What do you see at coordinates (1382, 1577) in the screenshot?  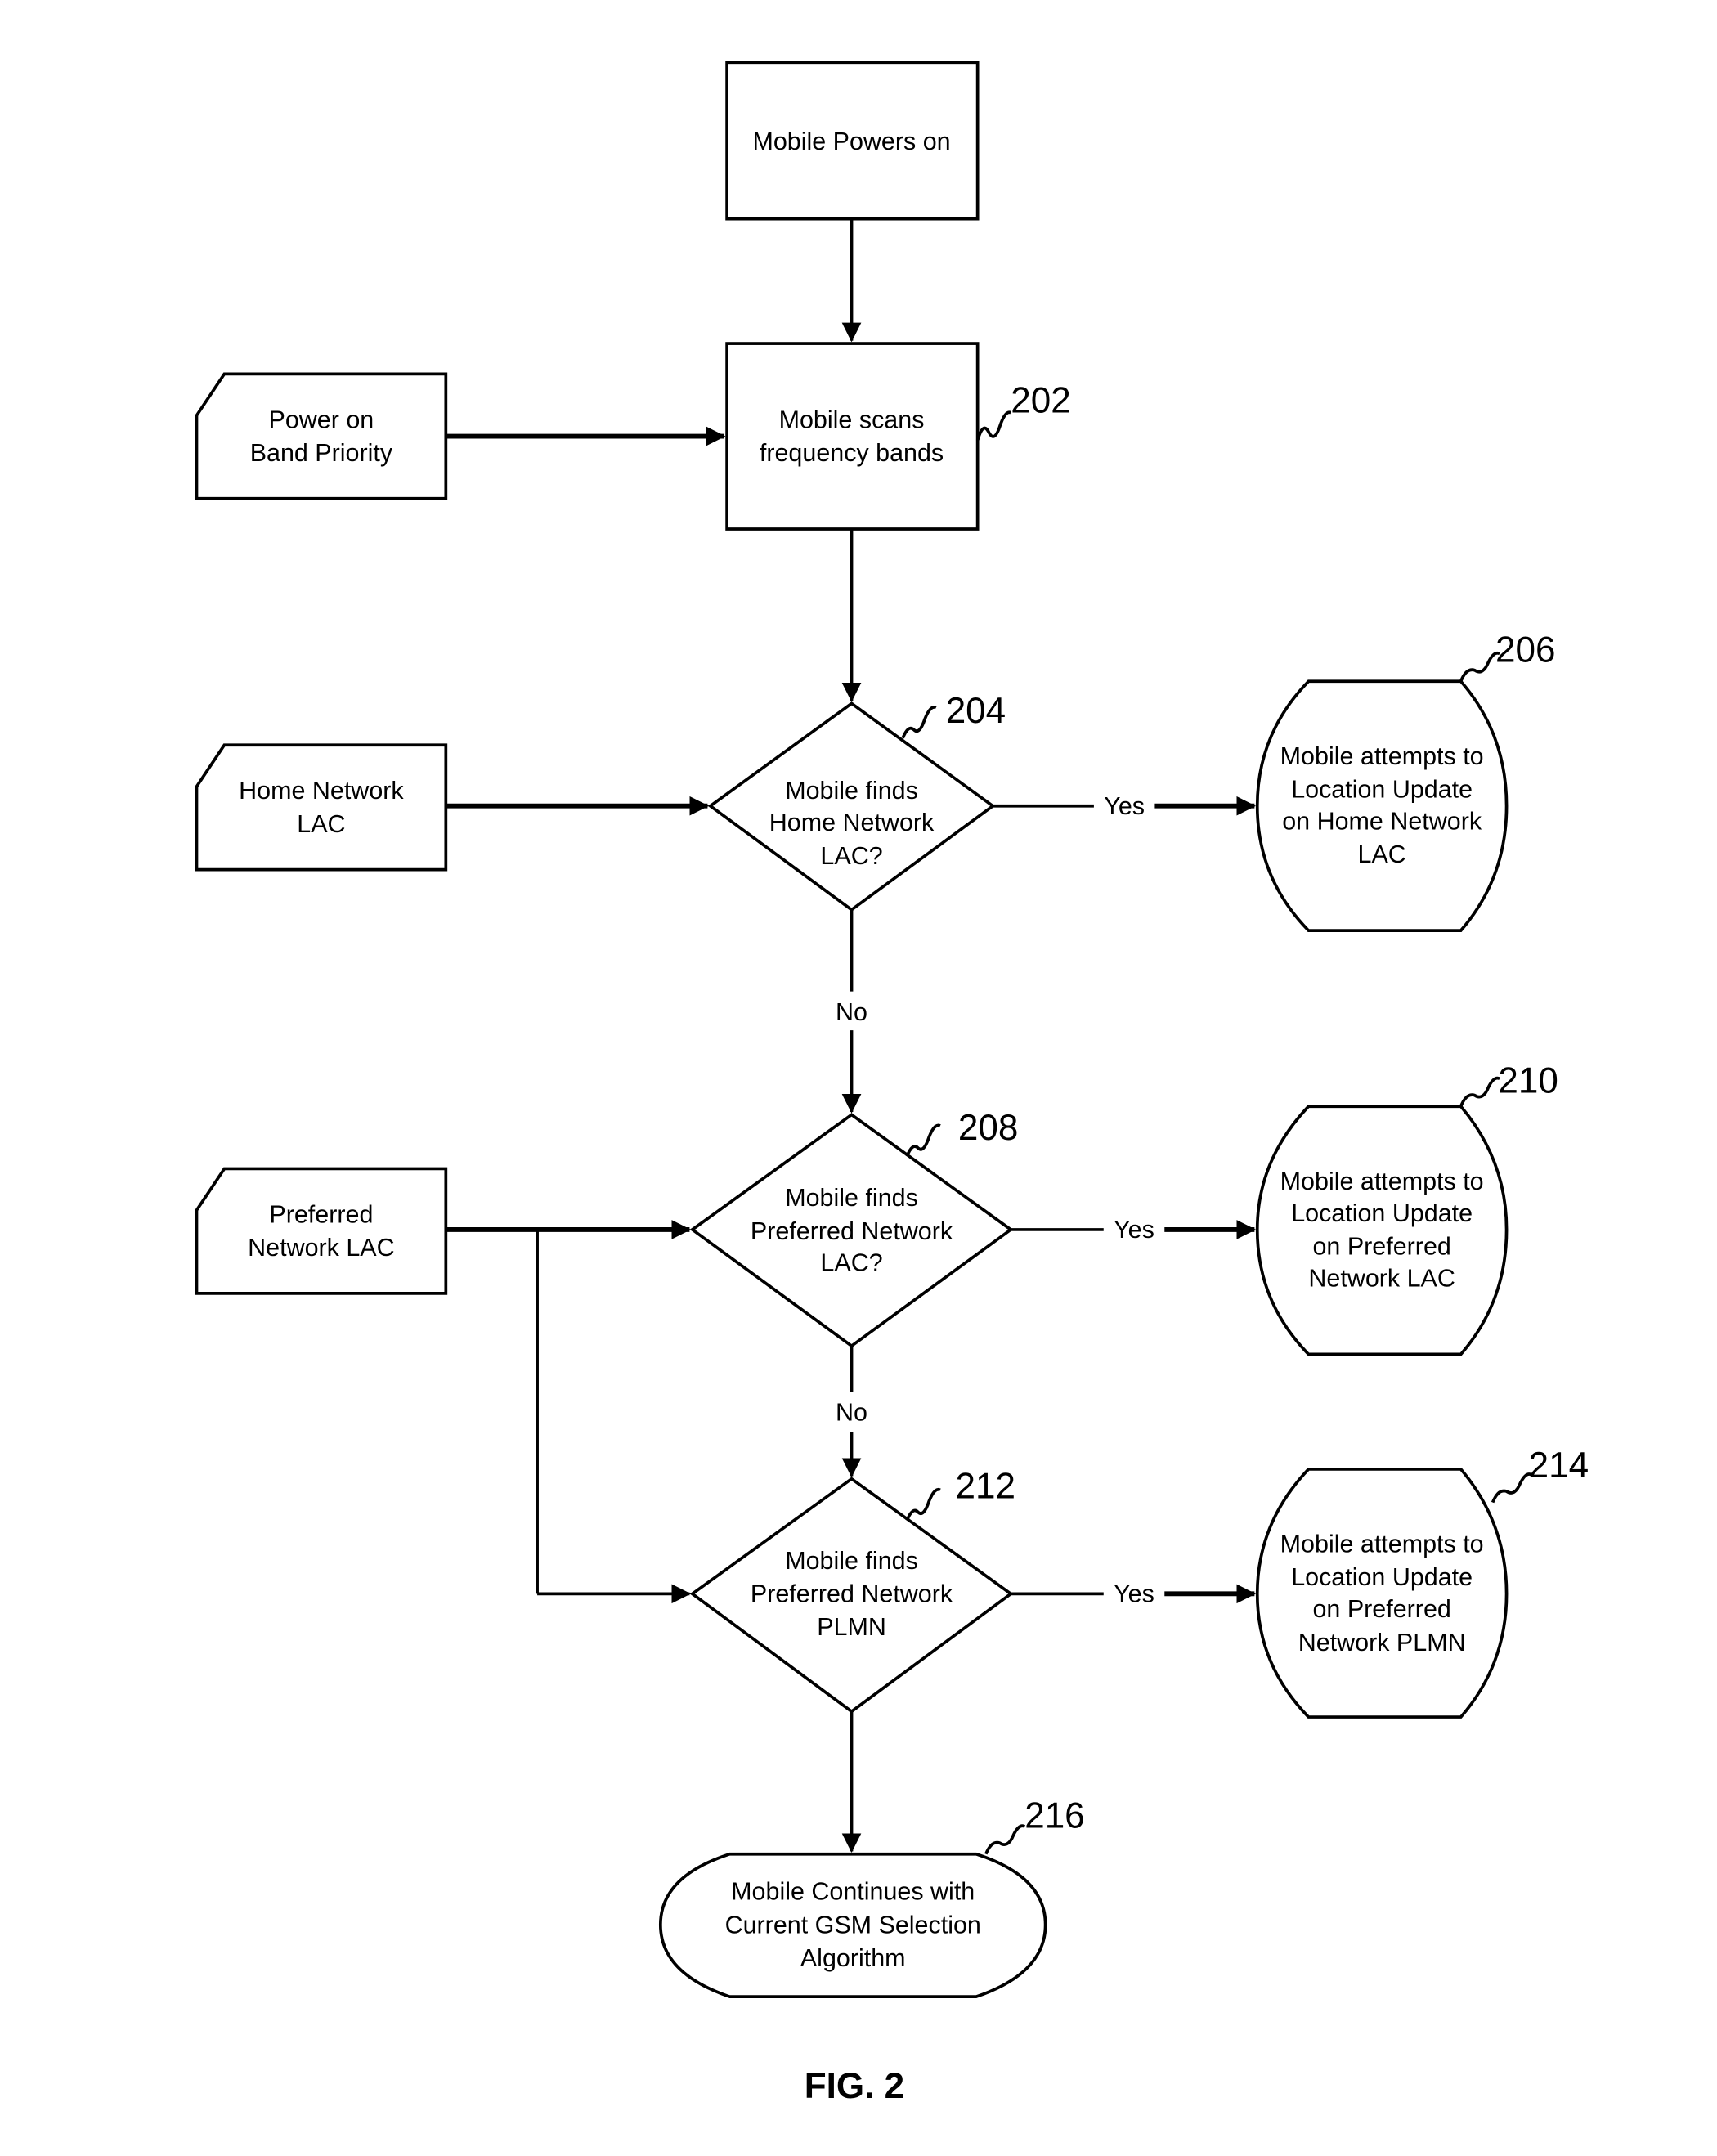 I see `update-pref-plmn-label-2: Location Update` at bounding box center [1382, 1577].